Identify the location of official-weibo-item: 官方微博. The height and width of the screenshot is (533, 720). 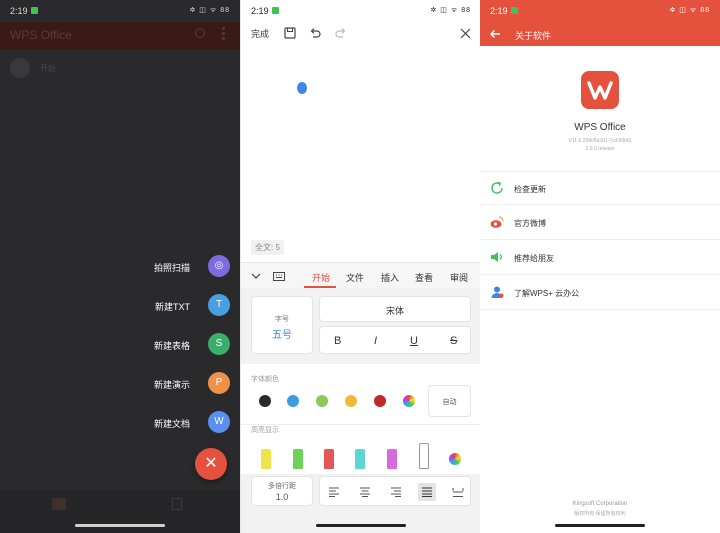
(600, 223).